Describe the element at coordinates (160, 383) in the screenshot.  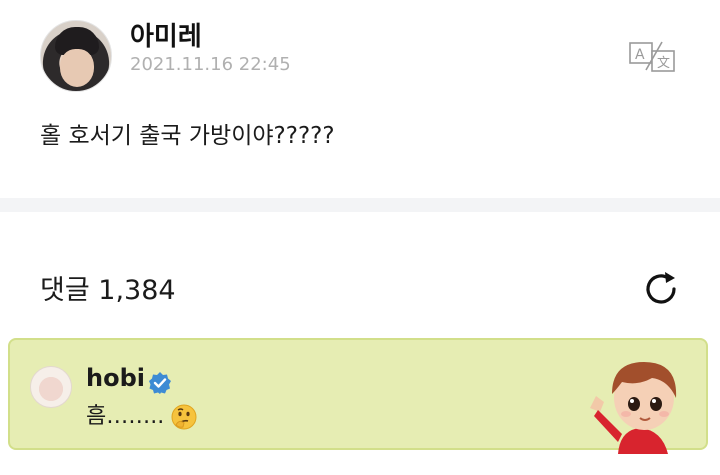
I see `verified-badge-icon` at that location.